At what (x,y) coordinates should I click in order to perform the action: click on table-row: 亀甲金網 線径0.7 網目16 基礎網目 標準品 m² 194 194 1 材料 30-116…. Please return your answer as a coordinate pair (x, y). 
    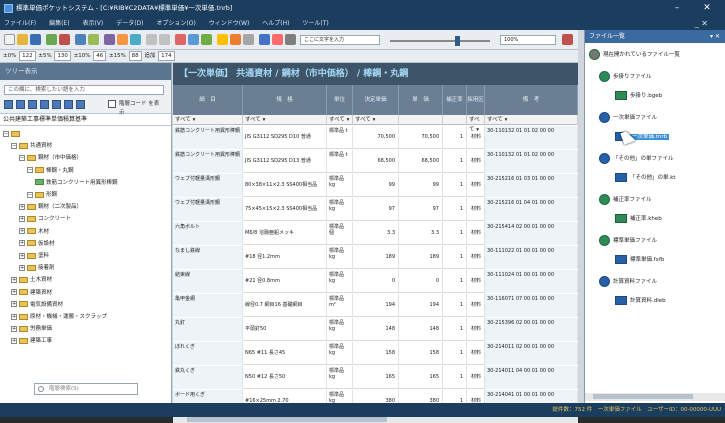
    Looking at the image, I should click on (375, 305).